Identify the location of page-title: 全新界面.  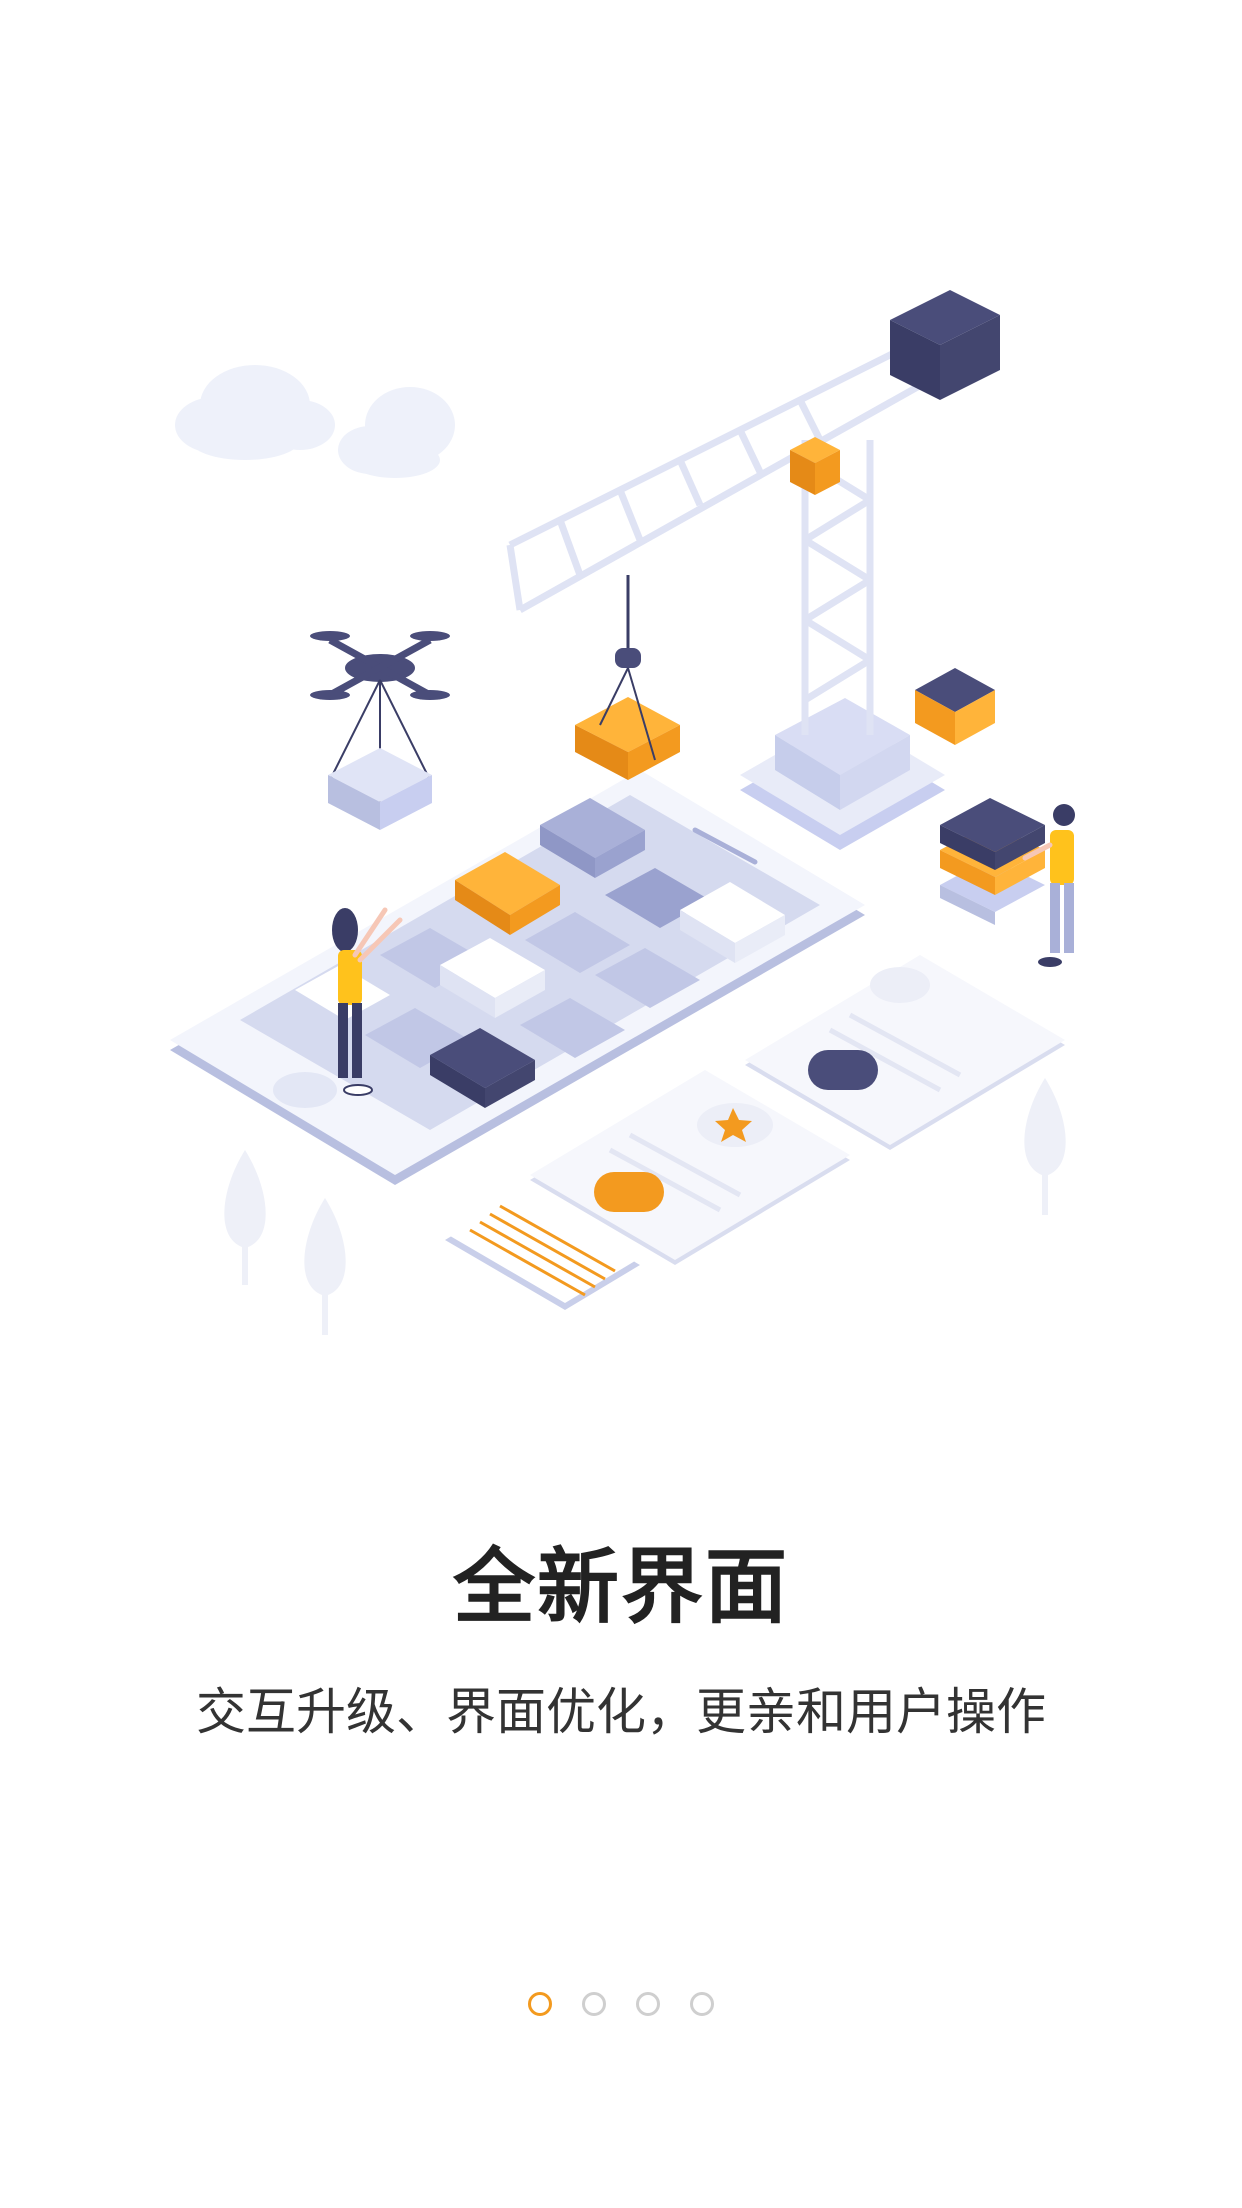
(620, 1587).